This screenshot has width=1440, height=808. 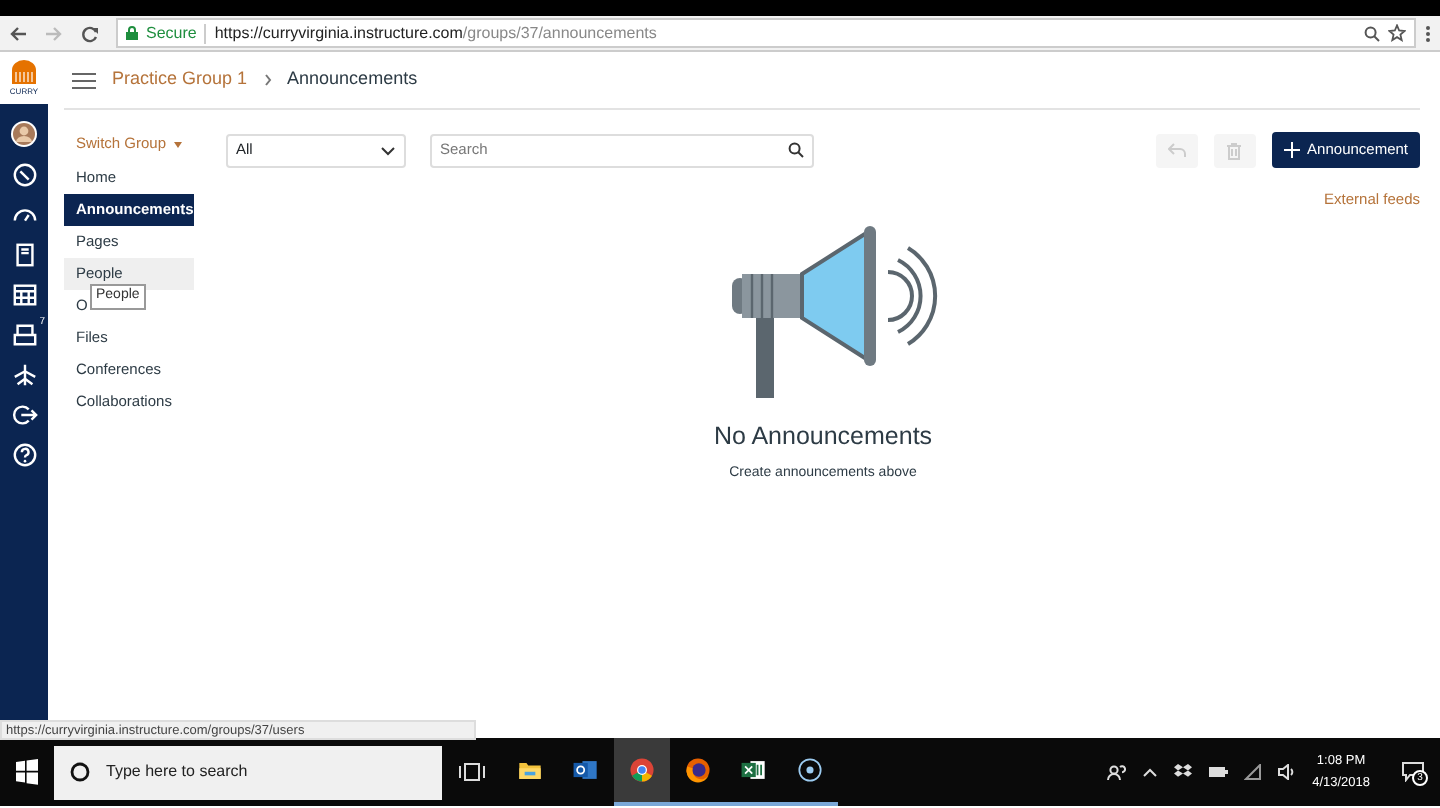 I want to click on task-view-icon, so click(x=472, y=772).